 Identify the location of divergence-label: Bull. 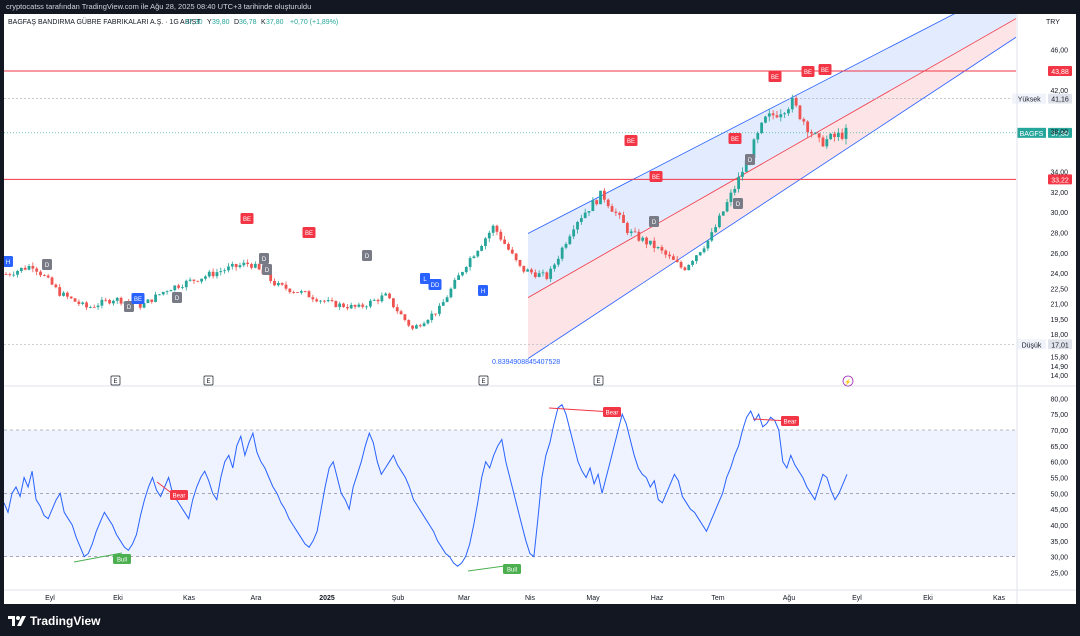
(512, 571).